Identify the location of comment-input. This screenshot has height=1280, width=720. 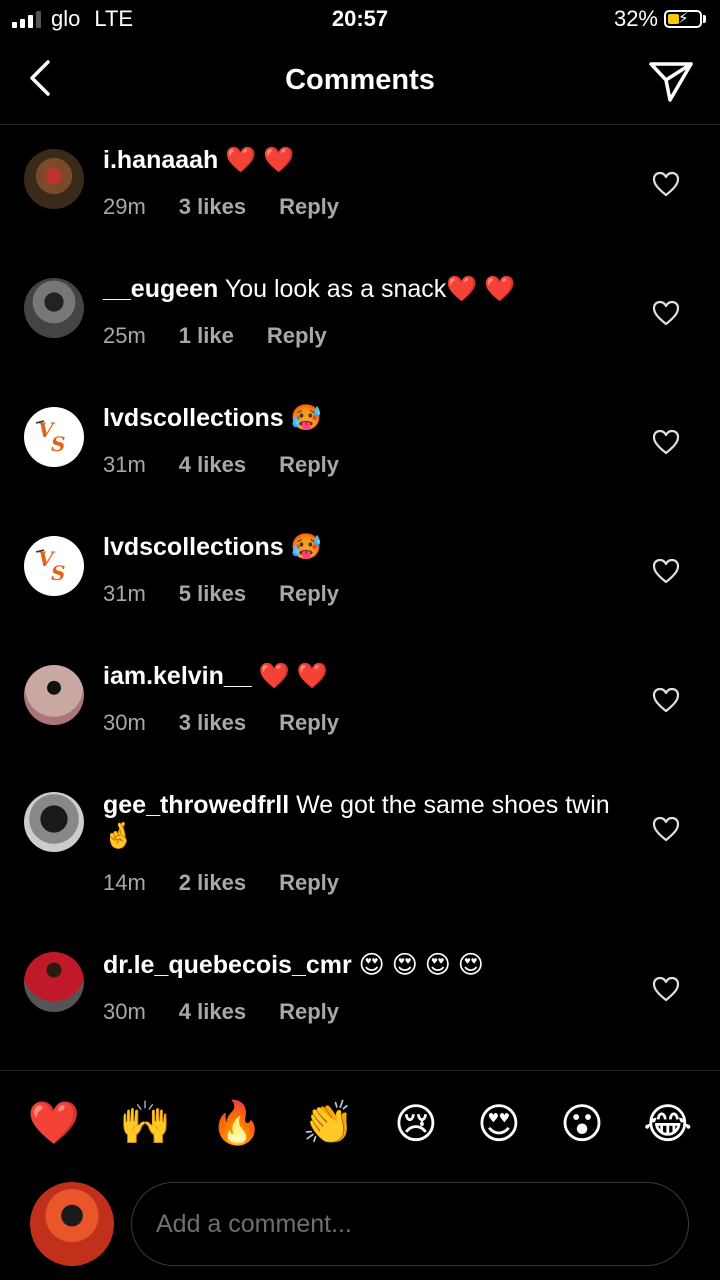
(410, 1224).